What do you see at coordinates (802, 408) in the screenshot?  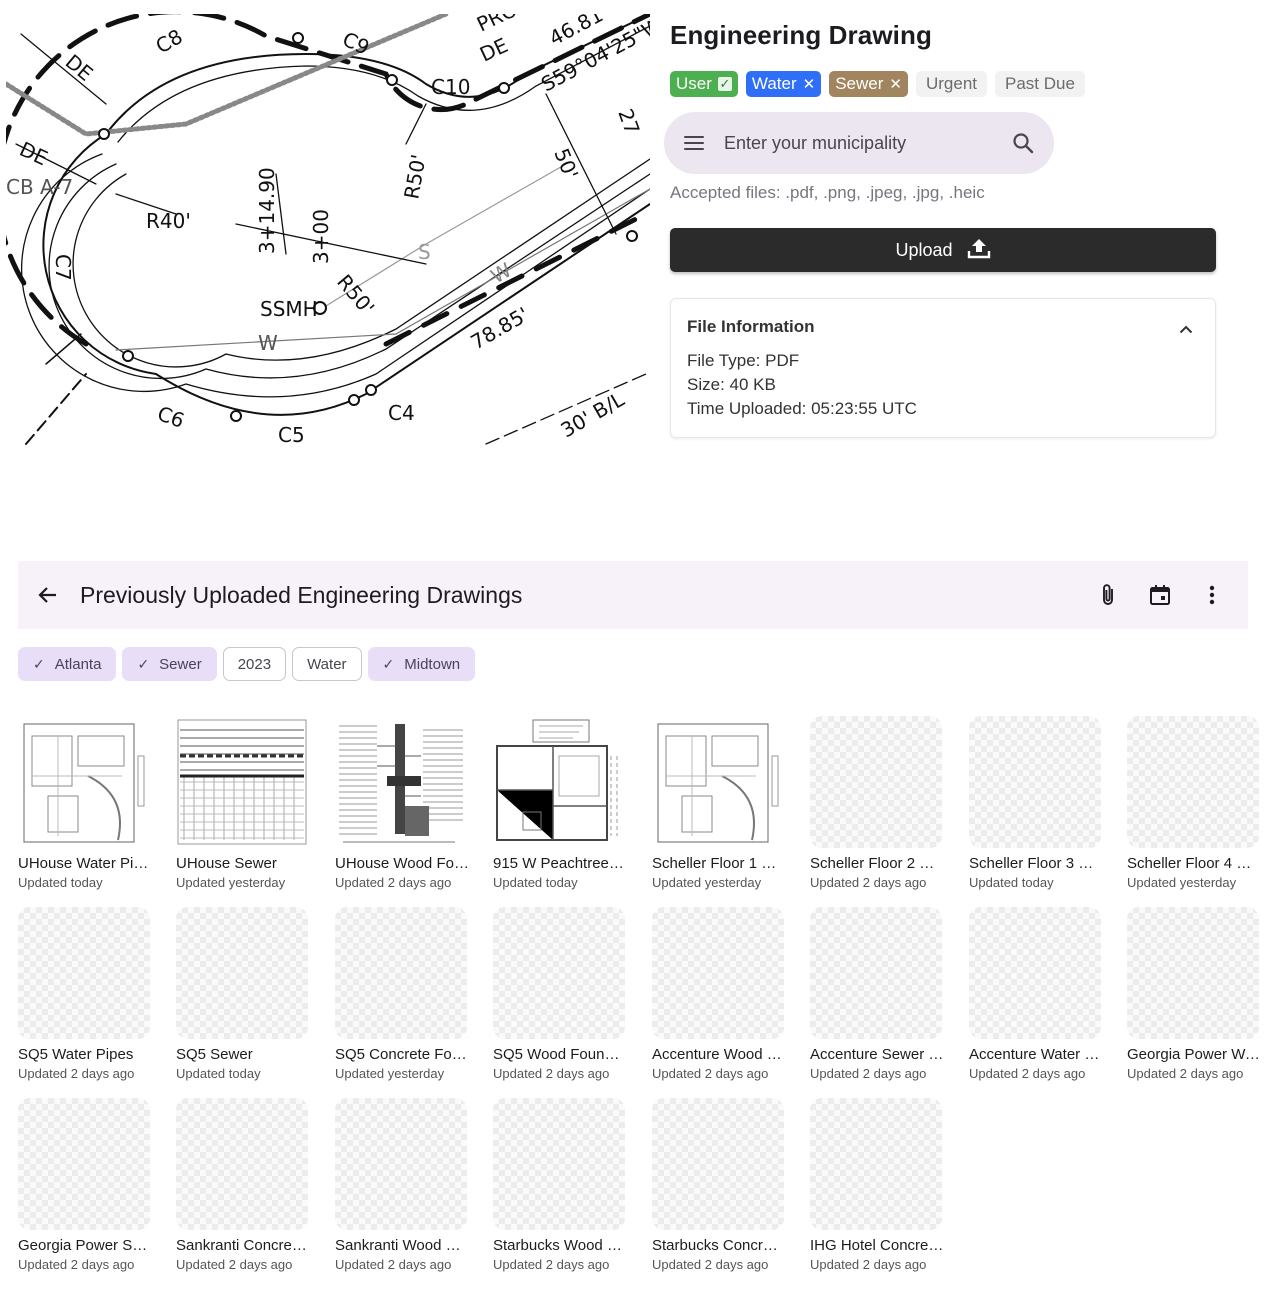 I see `file-upload-time: Time Uploaded: 05:23:55 UTC` at bounding box center [802, 408].